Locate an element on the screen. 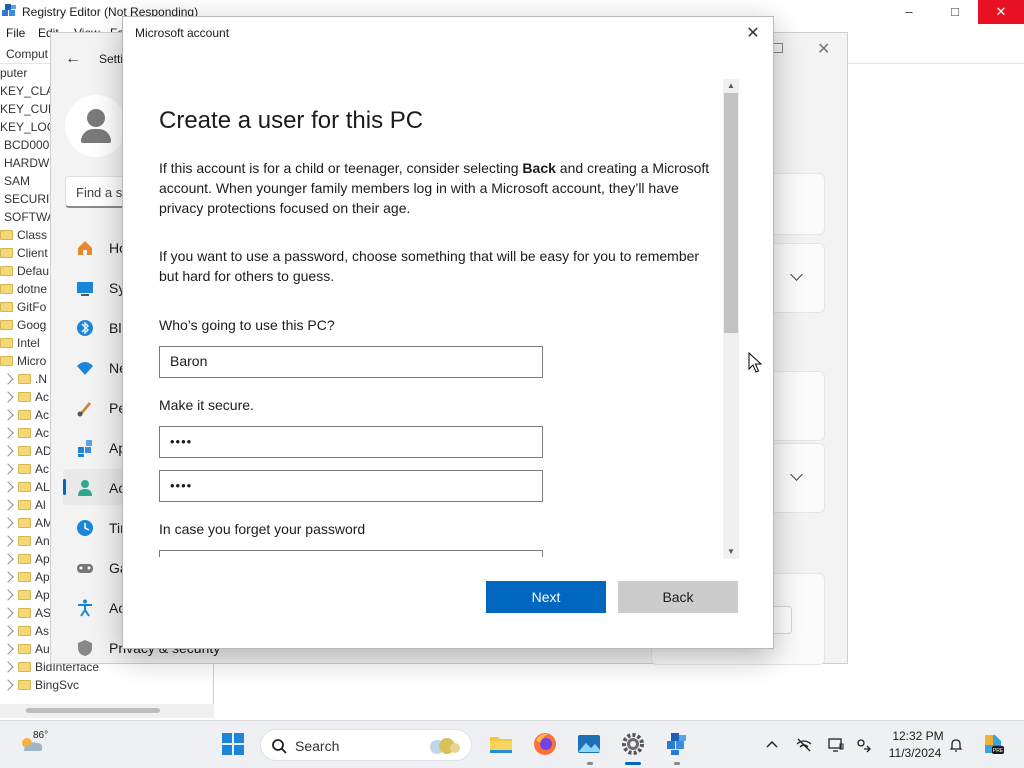  registry-tree-node: dotne is located at coordinates (23, 289).